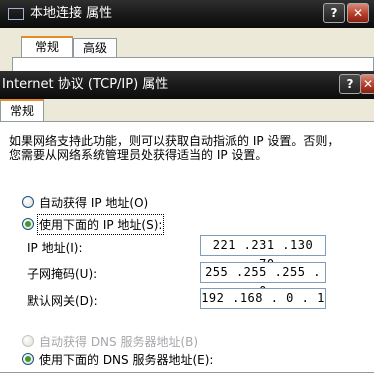  Describe the element at coordinates (16, 13) in the screenshot. I see `network-icon` at that location.